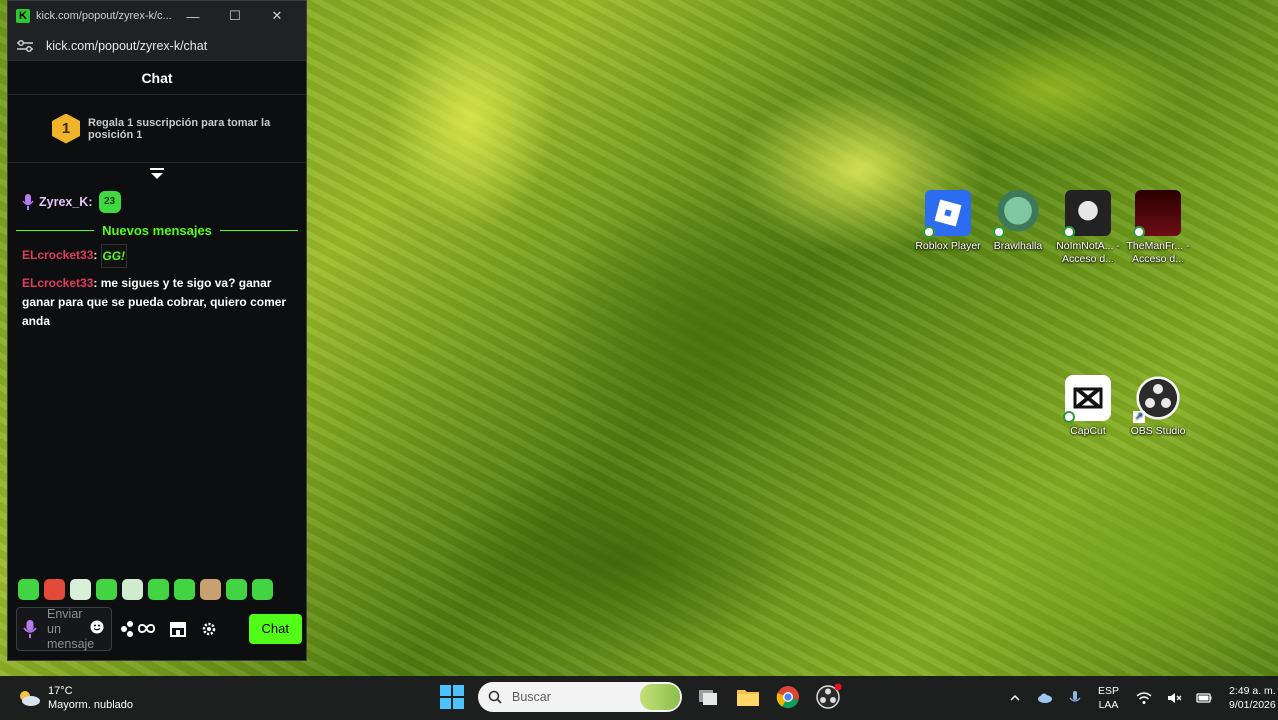 The image size is (1278, 720). I want to click on wifi-icon, so click(1144, 698).